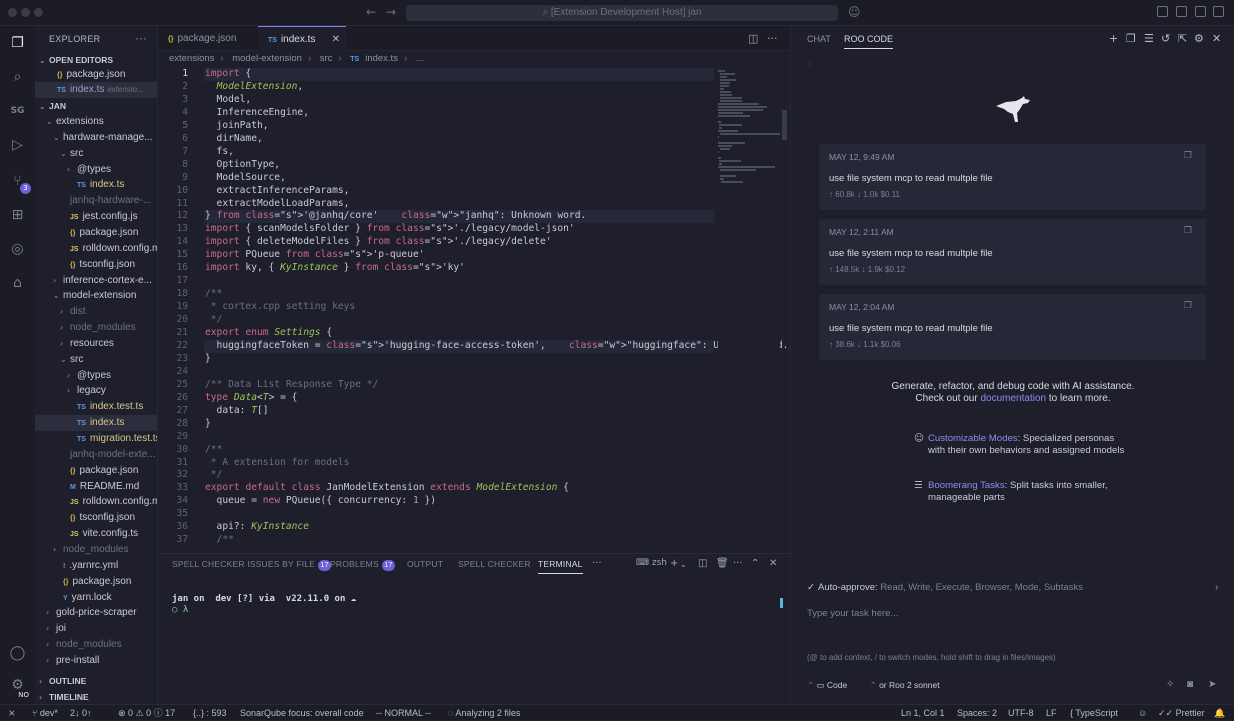 This screenshot has width=1234, height=721. What do you see at coordinates (277, 203) in the screenshot?
I see `code-line: extractModelLoadParams,` at bounding box center [277, 203].